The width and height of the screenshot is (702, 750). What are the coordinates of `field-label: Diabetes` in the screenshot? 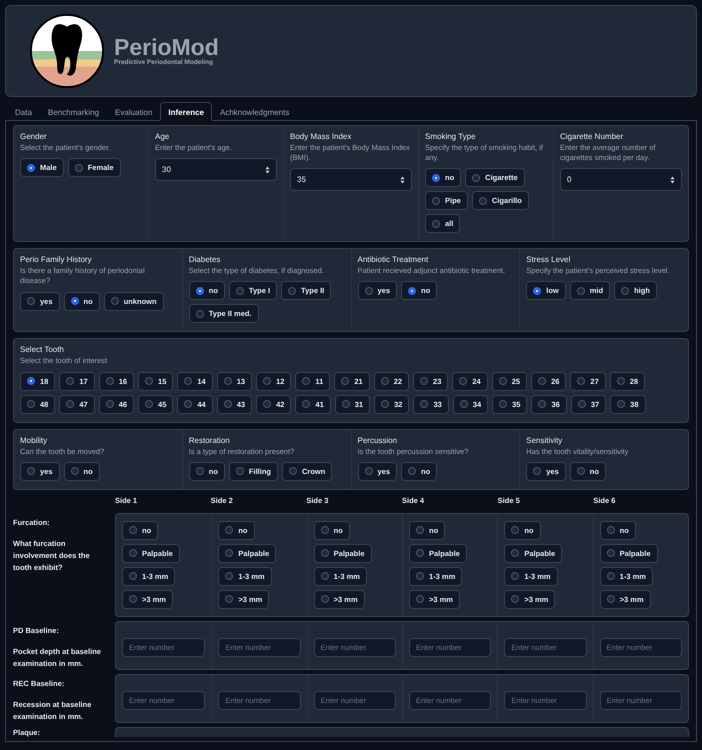 It's located at (205, 259).